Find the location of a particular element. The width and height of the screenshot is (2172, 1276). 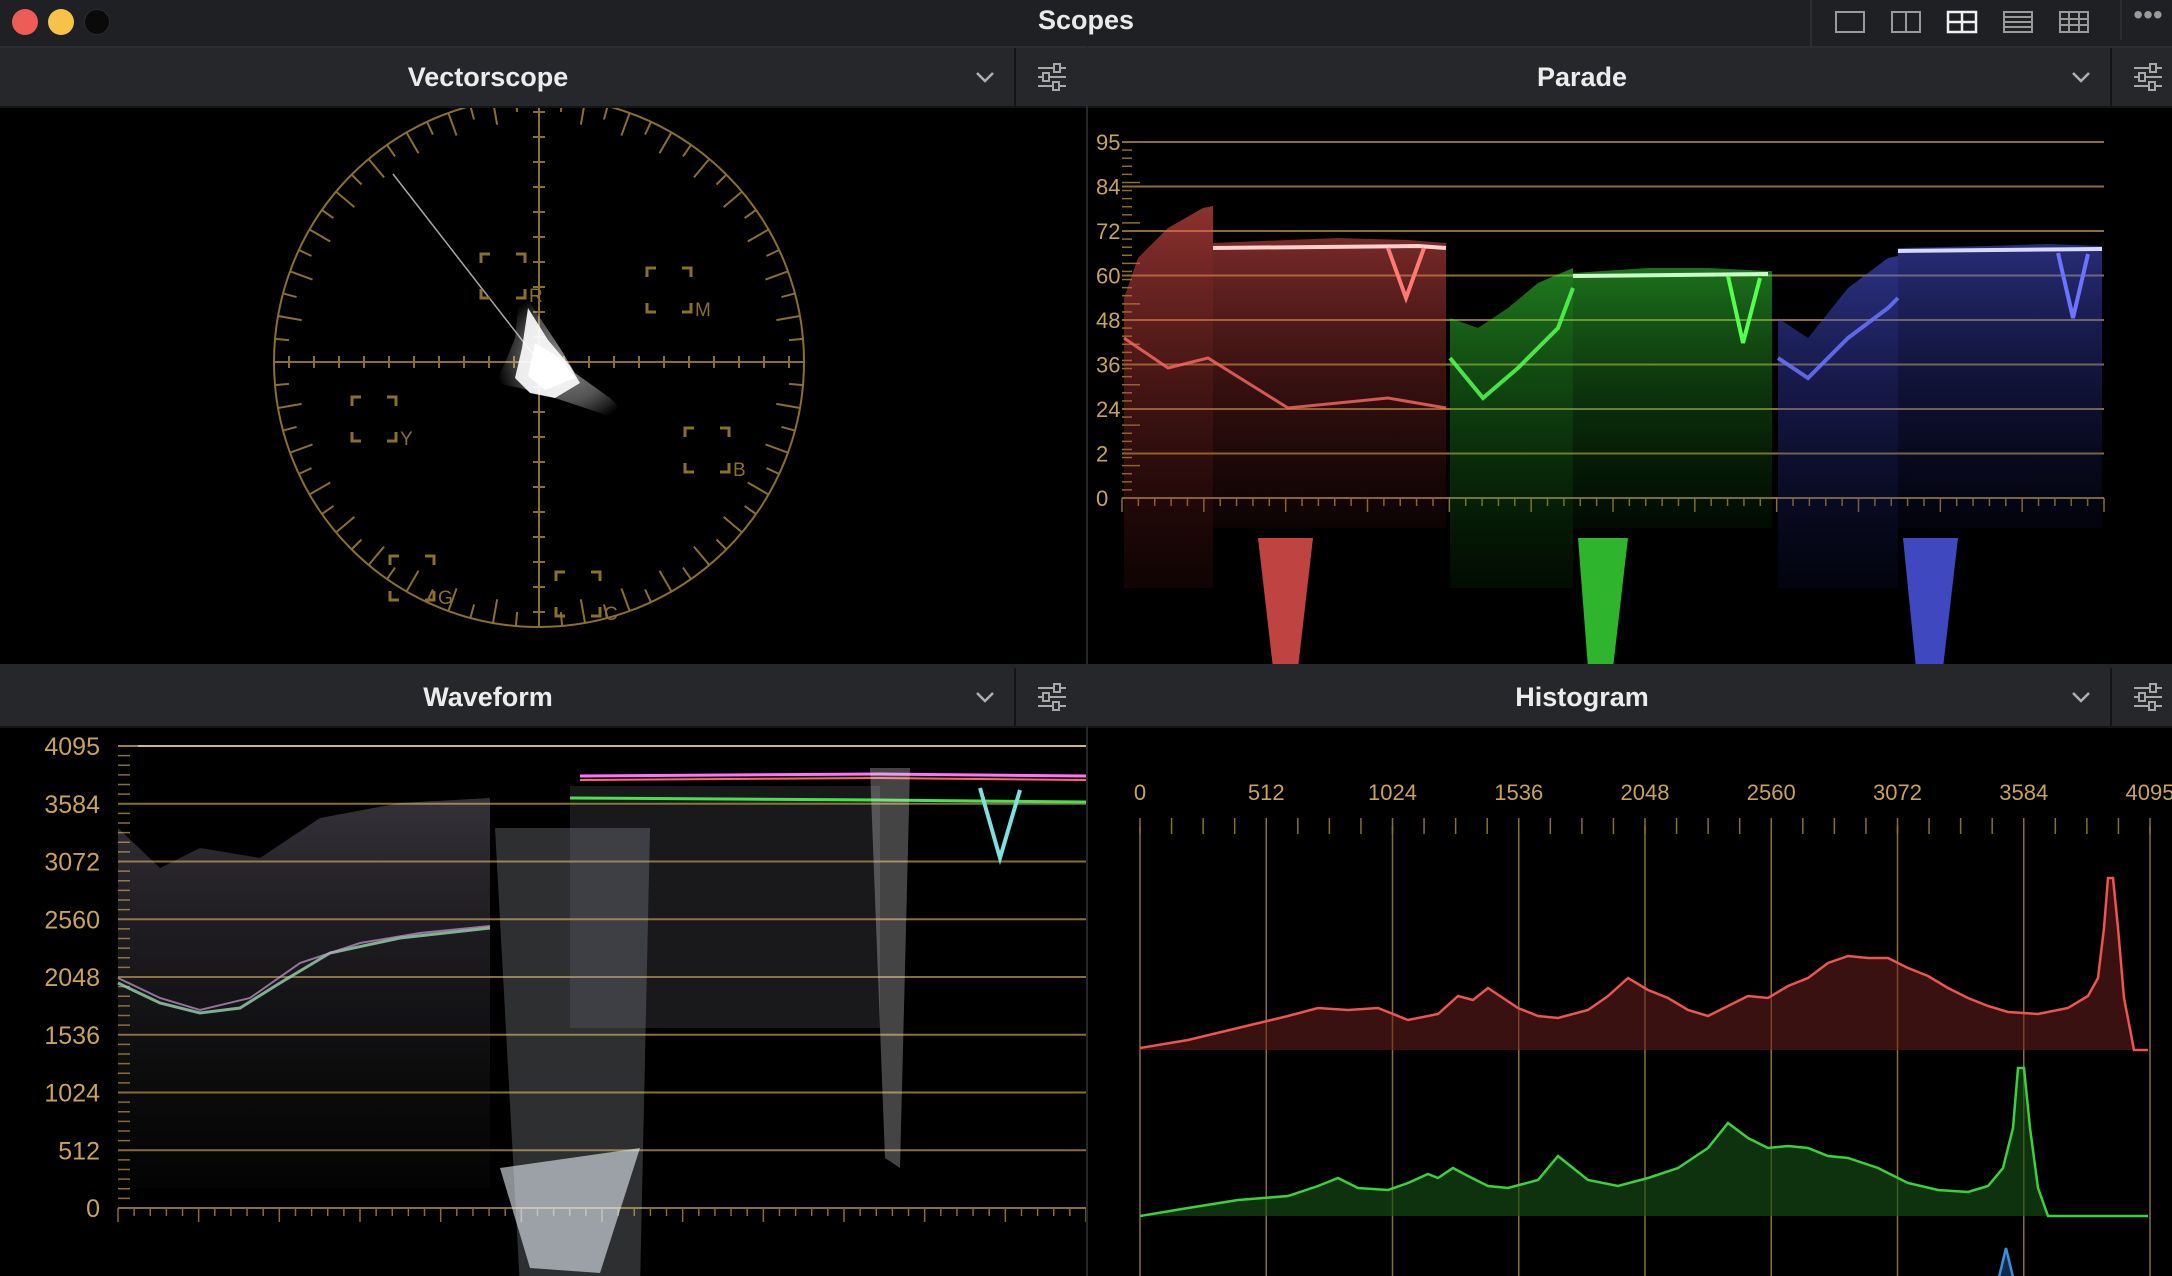

vectorscope-trace is located at coordinates (567, 358).